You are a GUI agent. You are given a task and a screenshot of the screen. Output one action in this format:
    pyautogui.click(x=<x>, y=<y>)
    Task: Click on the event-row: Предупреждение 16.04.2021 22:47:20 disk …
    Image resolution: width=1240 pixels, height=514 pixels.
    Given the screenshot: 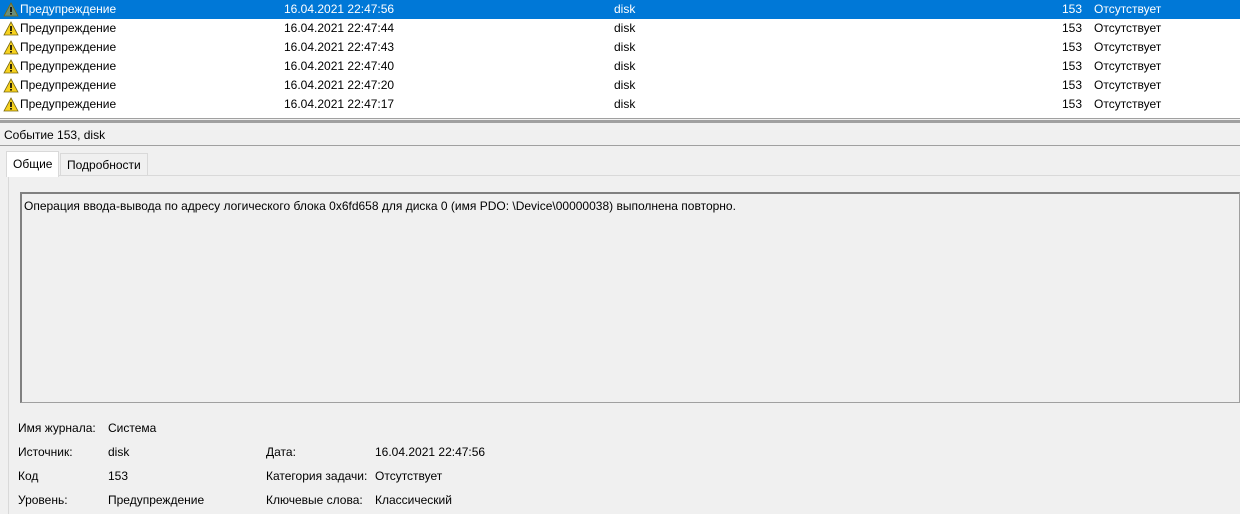 What is the action you would take?
    pyautogui.click(x=620, y=85)
    